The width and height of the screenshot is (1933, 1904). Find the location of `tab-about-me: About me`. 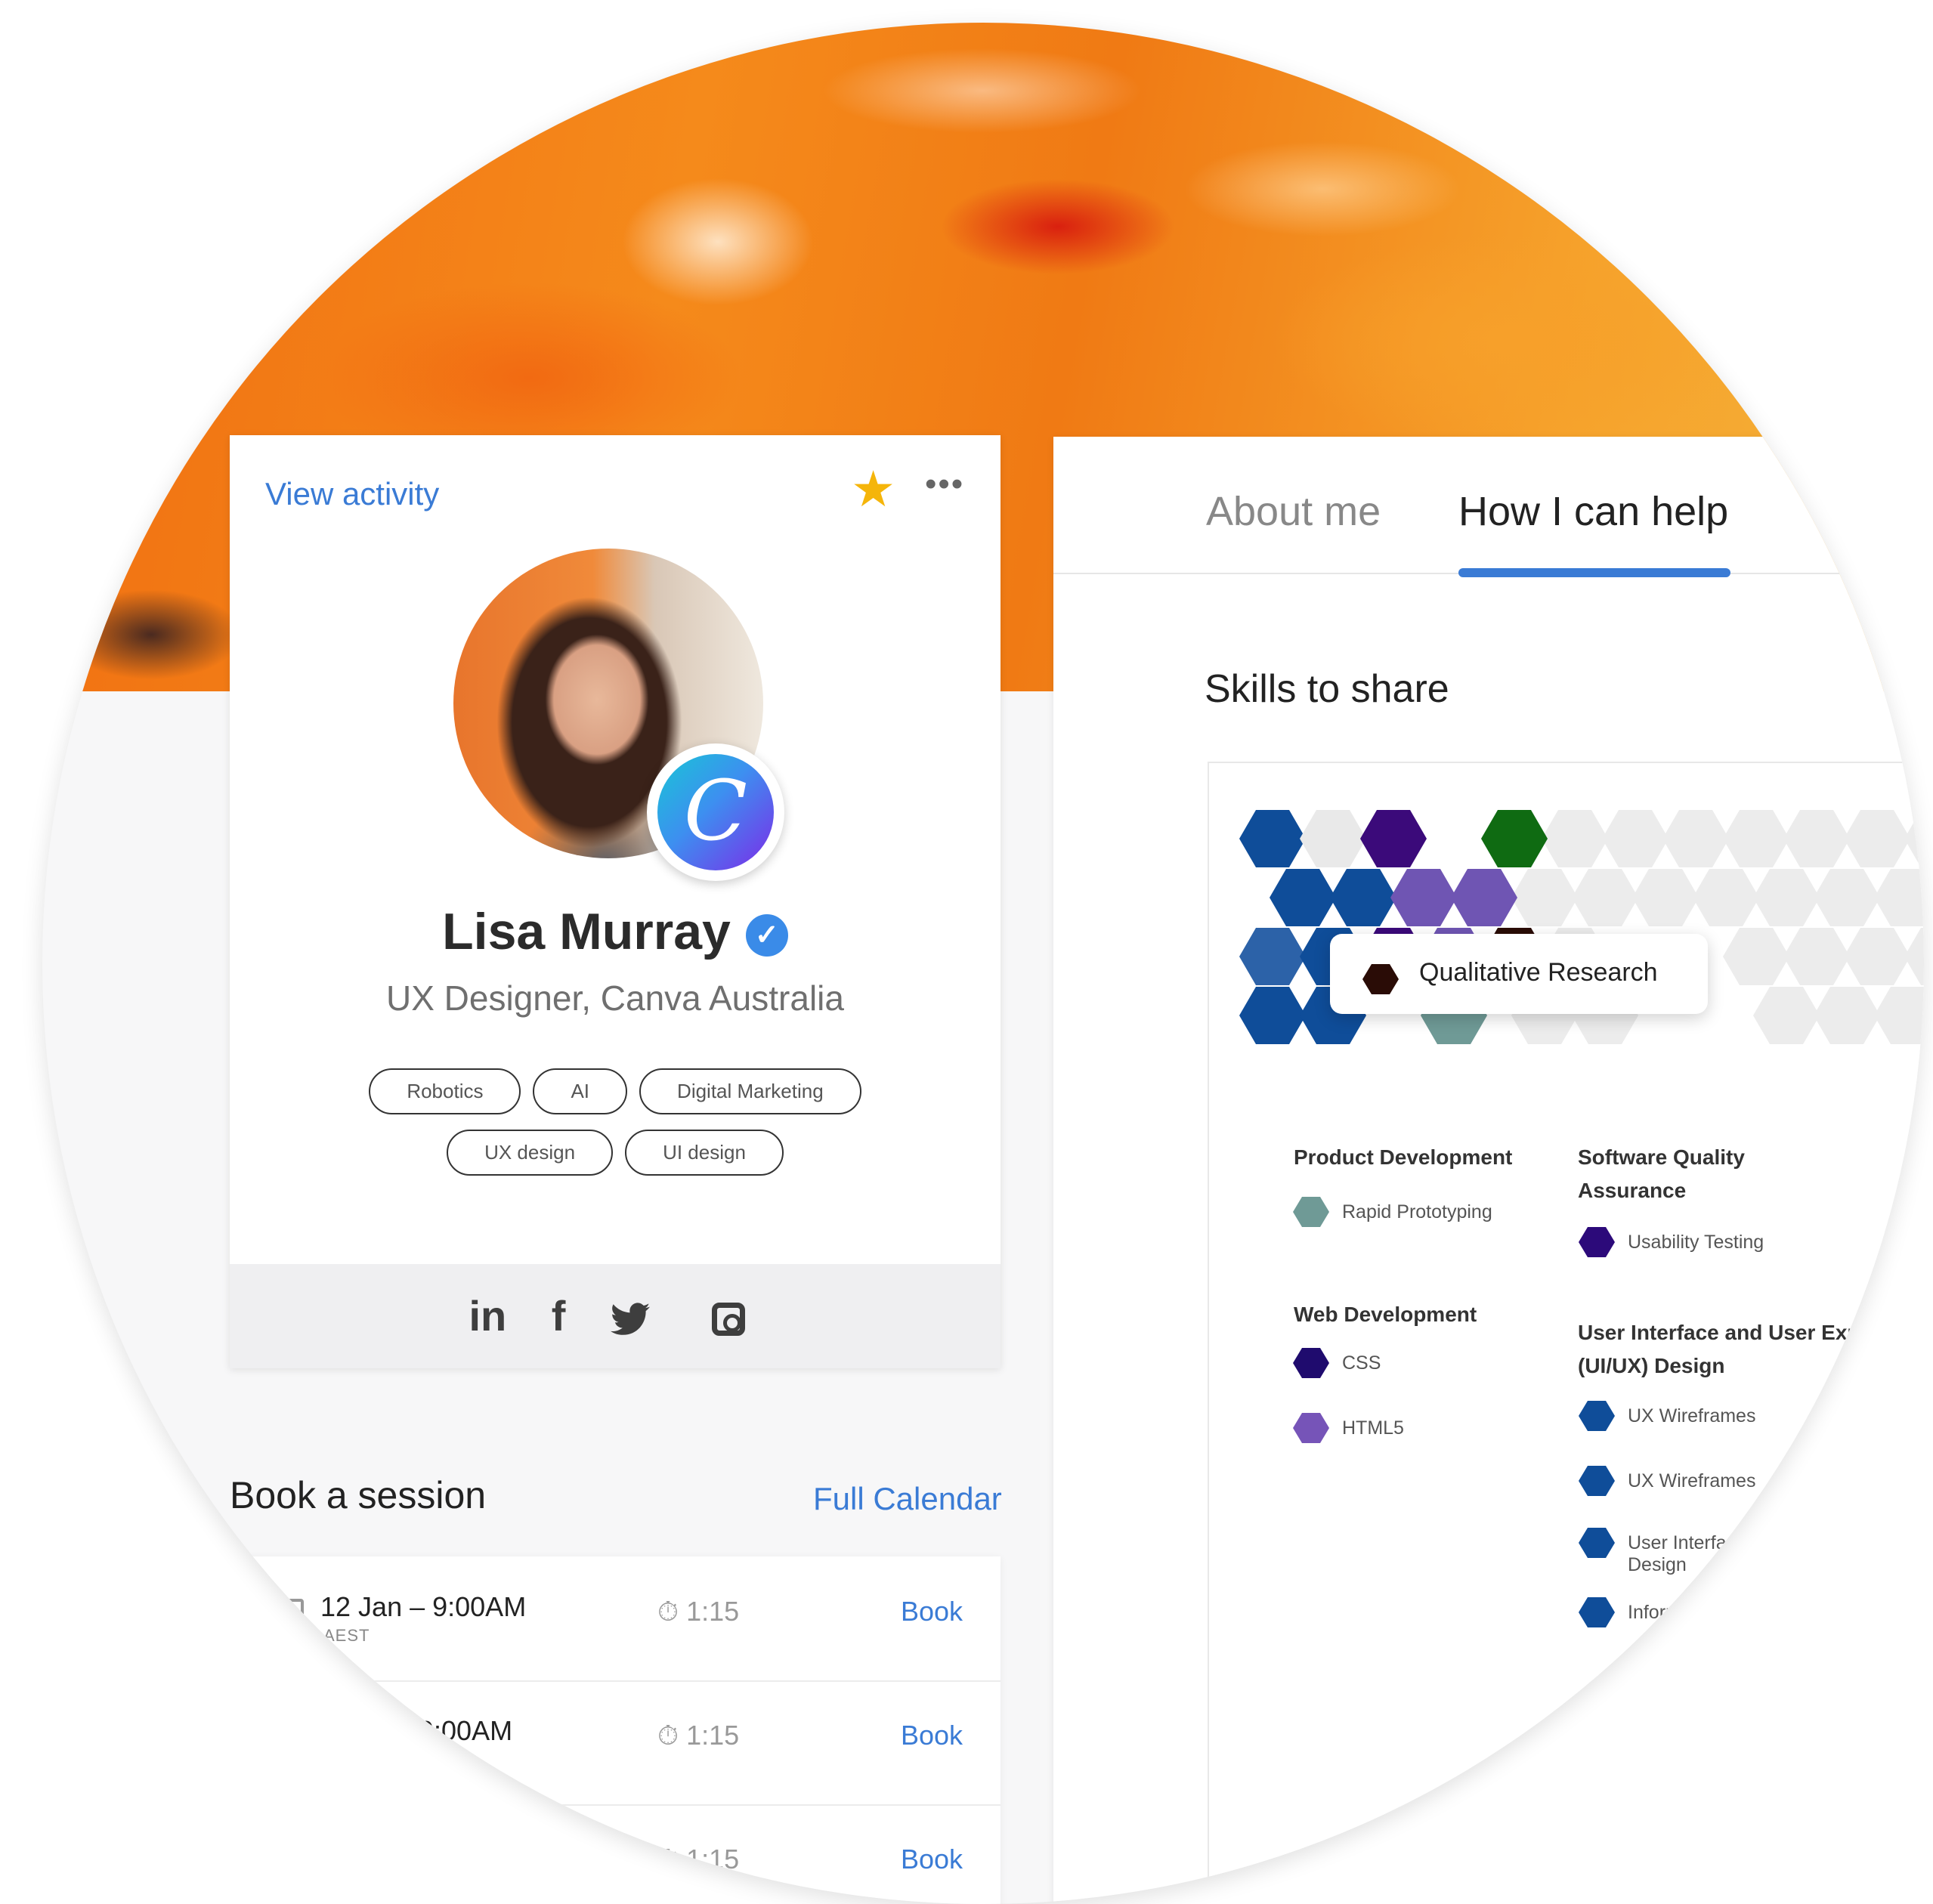

tab-about-me: About me is located at coordinates (1293, 511).